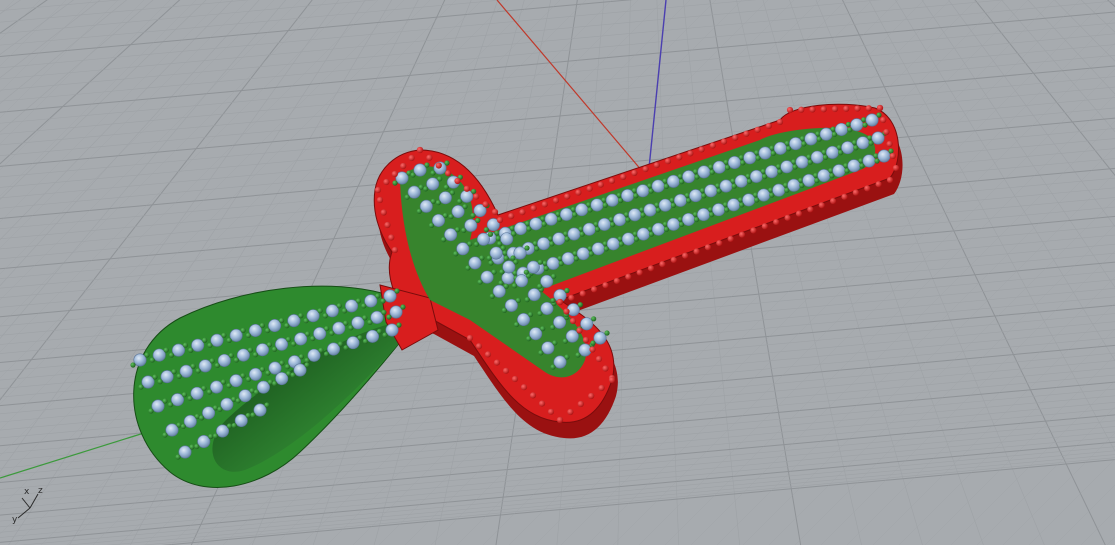  I want to click on grid-line, so click(378, 34).